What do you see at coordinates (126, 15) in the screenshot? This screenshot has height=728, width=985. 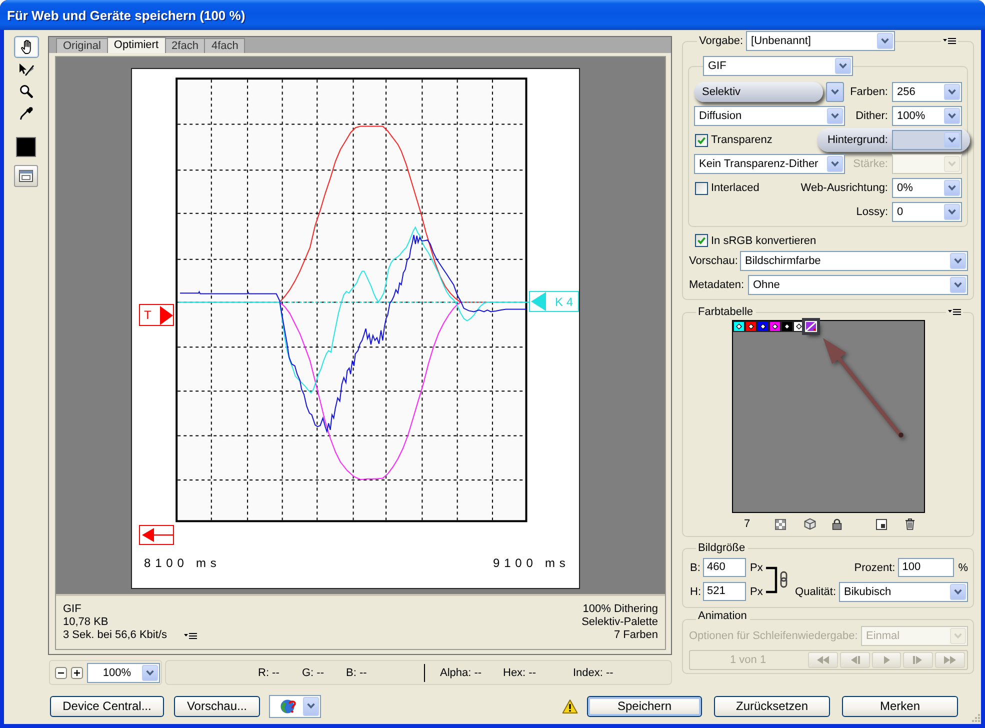 I see `window-title: Für Web und Geräte speichern (100 %)` at bounding box center [126, 15].